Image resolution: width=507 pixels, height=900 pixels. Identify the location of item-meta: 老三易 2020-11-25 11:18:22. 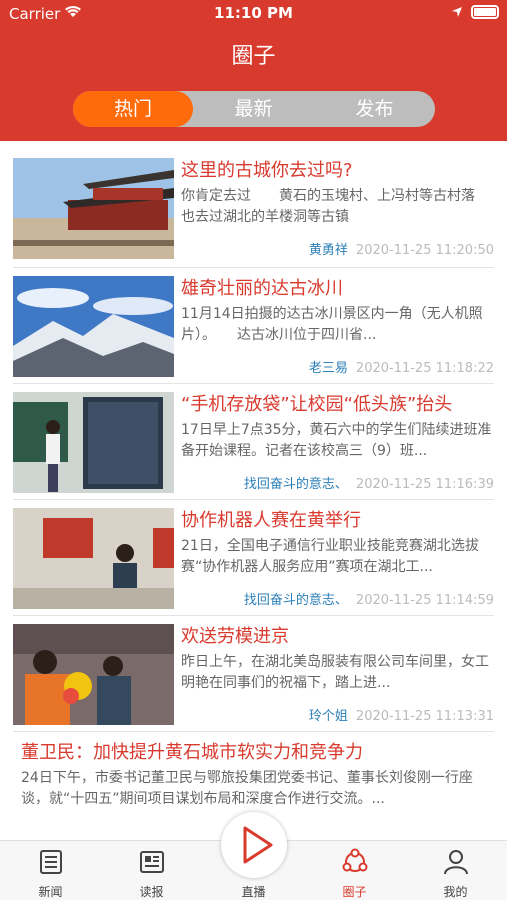
(401, 366).